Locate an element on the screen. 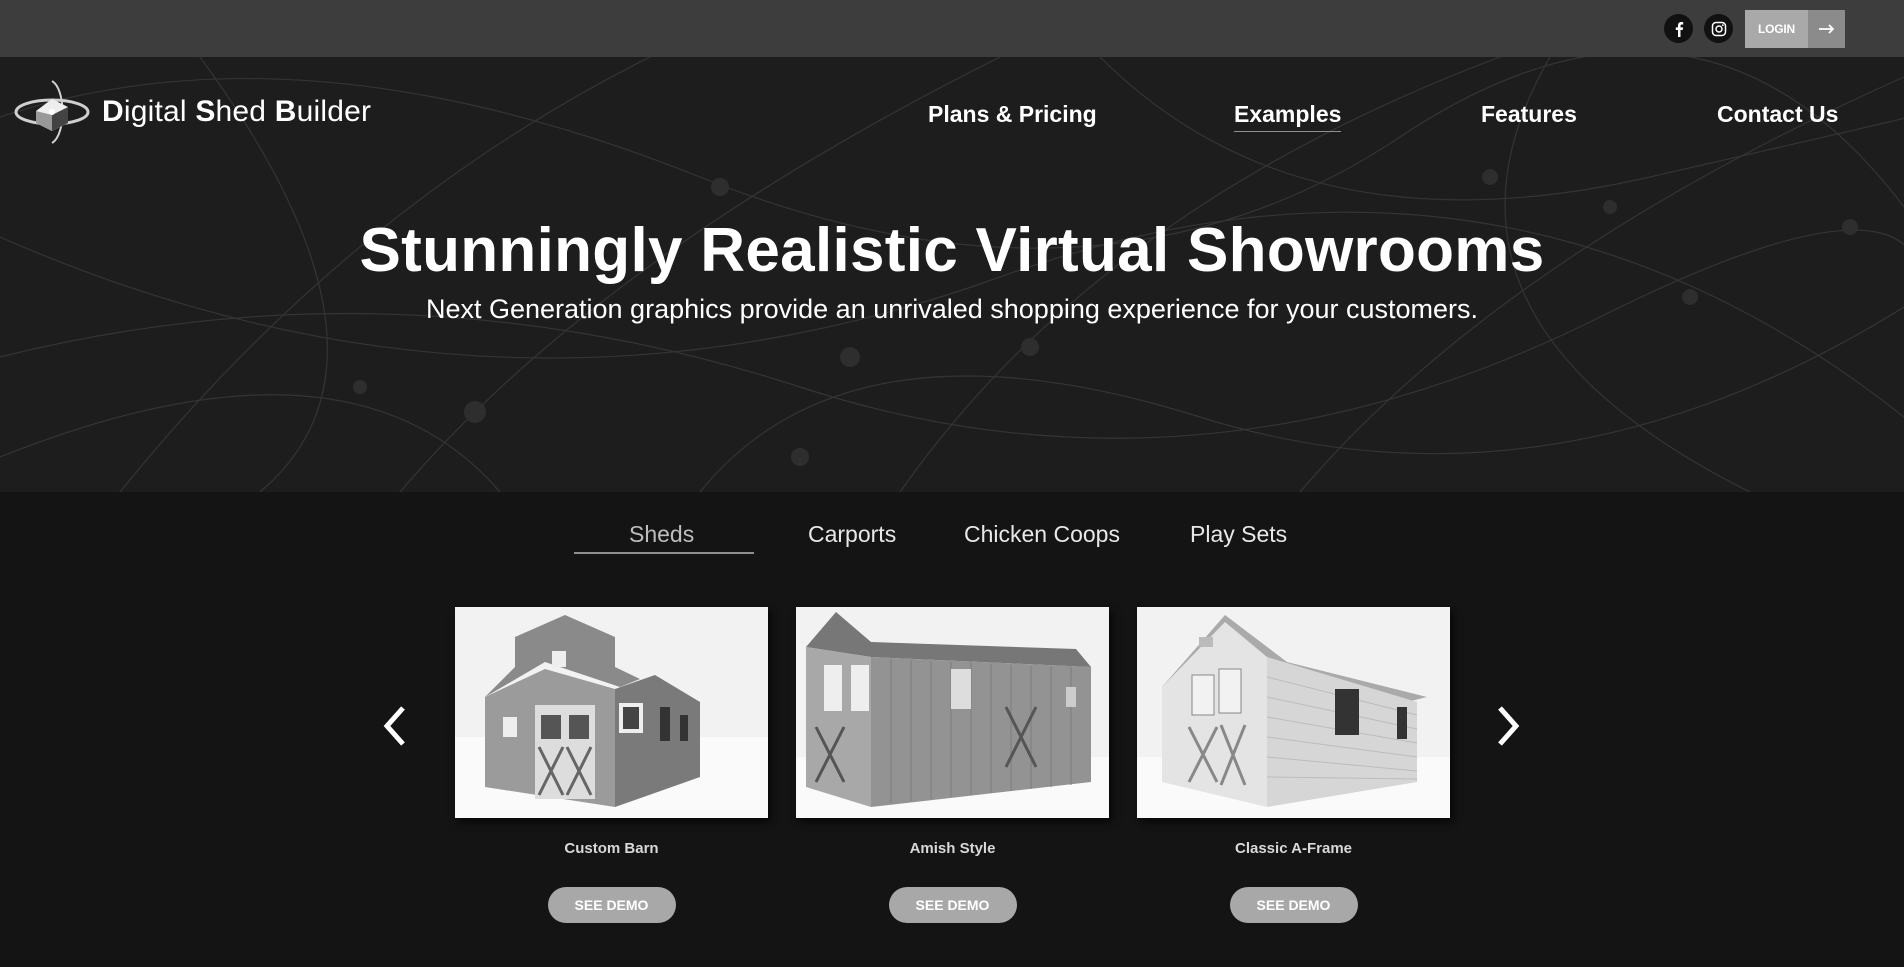 The image size is (1904, 967). card-title: Amish Style is located at coordinates (952, 848).